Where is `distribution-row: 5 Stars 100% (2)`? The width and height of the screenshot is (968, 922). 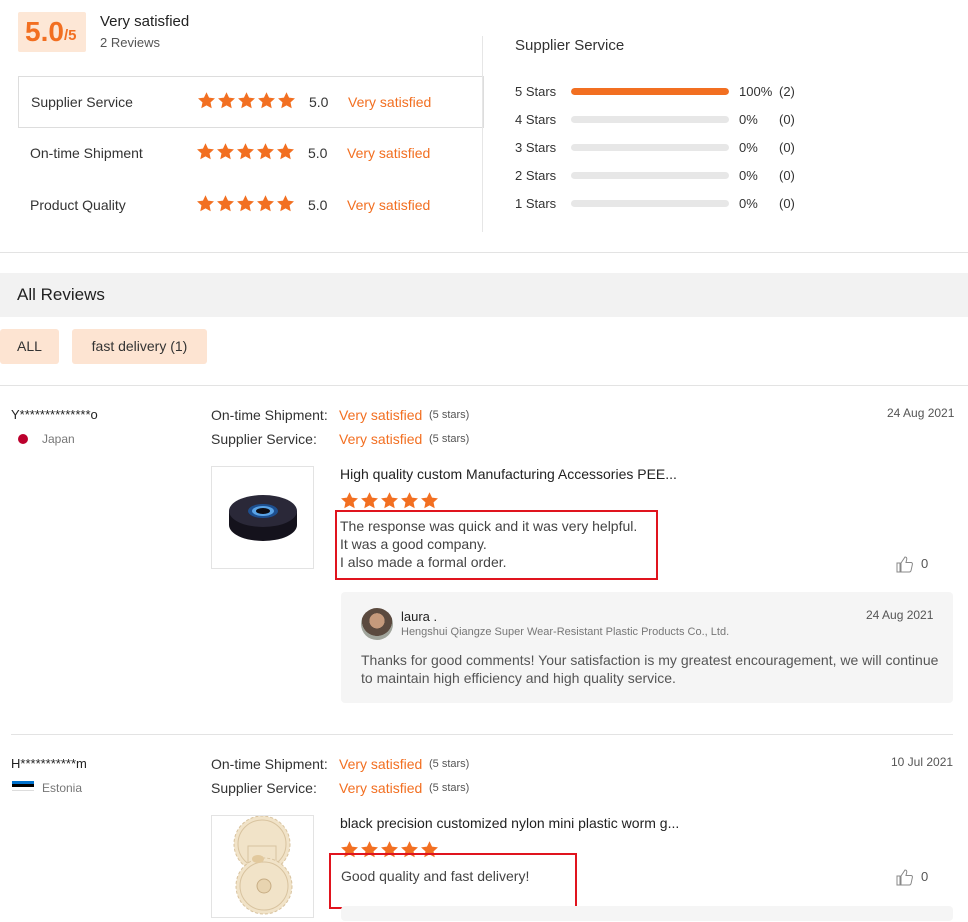
distribution-row: 5 Stars 100% (2) is located at coordinates (665, 92).